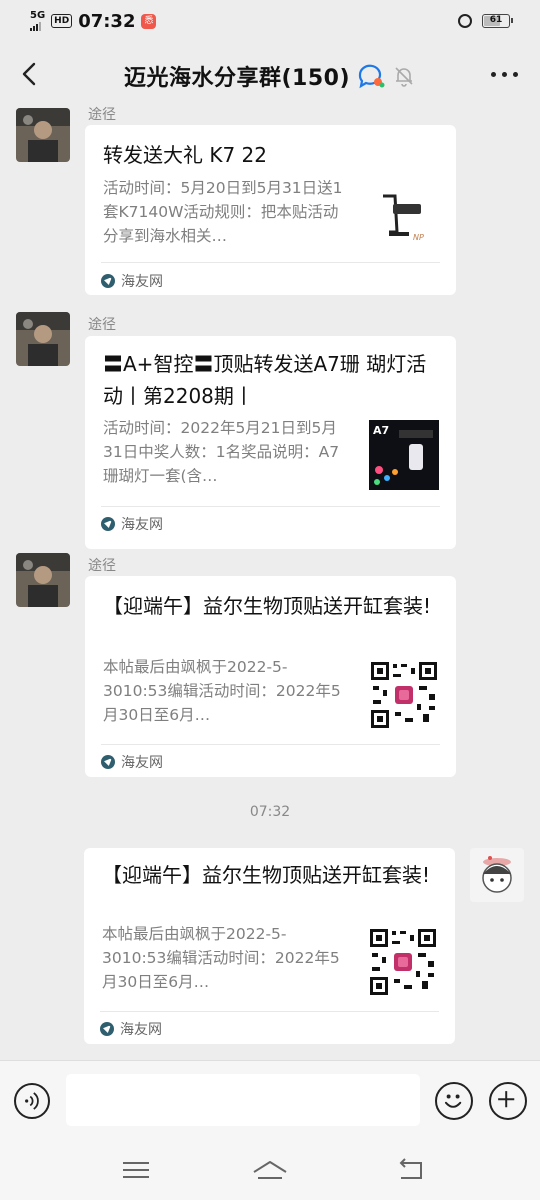 The width and height of the screenshot is (540, 1200). What do you see at coordinates (465, 21) in the screenshot?
I see `alarm-icon` at bounding box center [465, 21].